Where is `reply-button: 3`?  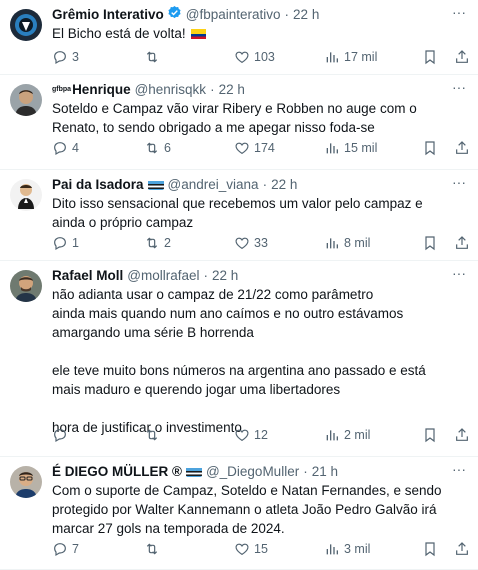
reply-button: 3 is located at coordinates (65, 57).